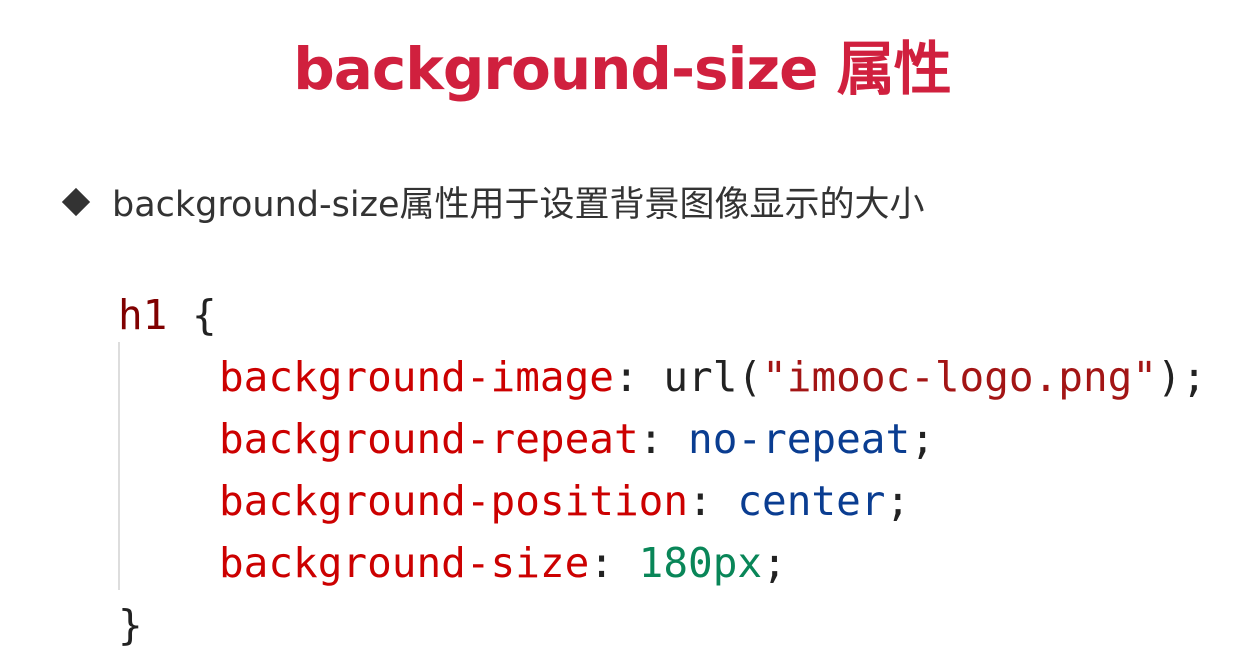 This screenshot has width=1244, height=667. I want to click on css-number-value: 180px, so click(700, 563).